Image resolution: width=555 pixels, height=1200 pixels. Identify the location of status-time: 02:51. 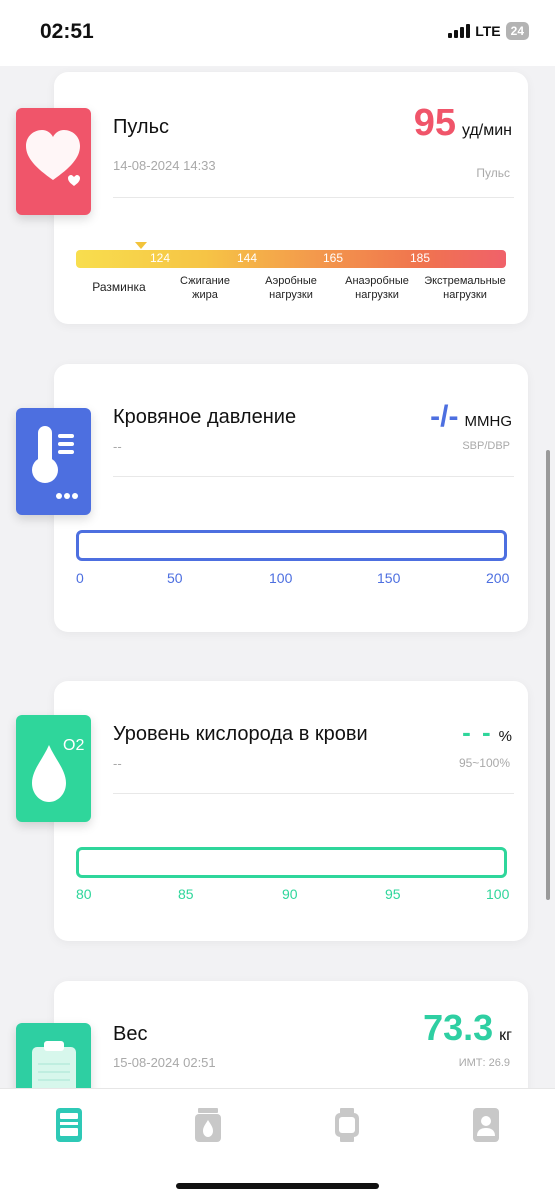
(67, 31).